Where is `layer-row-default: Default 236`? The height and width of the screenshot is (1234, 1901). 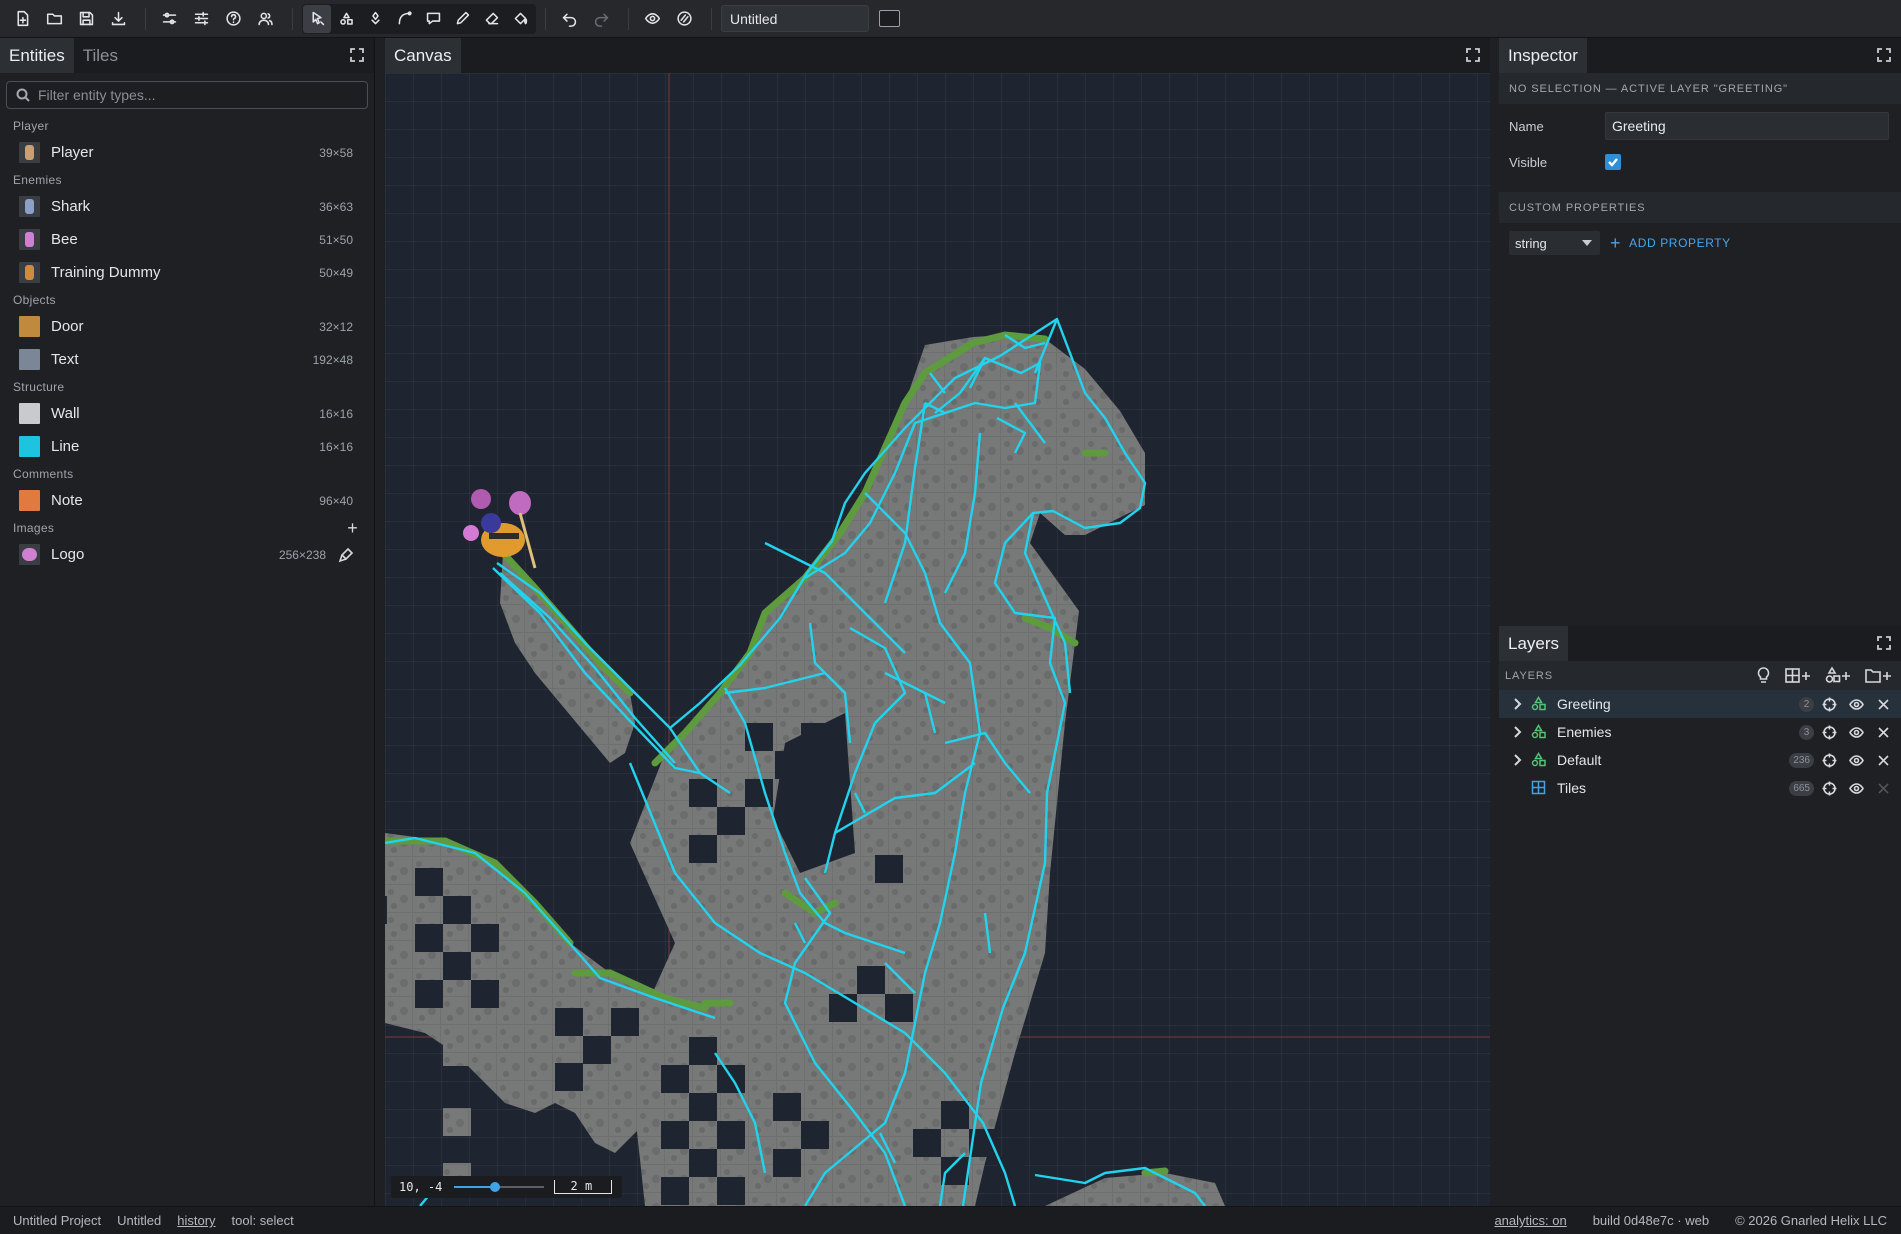 layer-row-default: Default 236 is located at coordinates (1700, 760).